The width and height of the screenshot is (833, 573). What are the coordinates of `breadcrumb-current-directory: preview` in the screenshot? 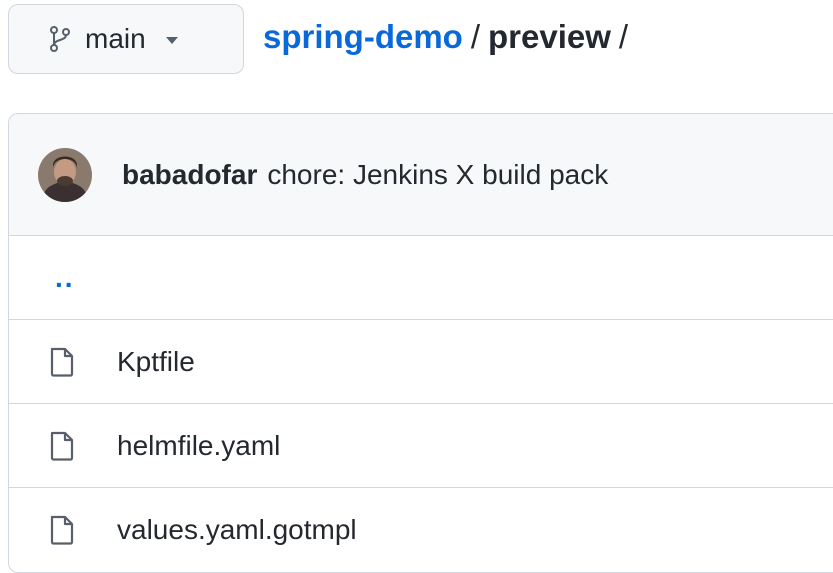 It's located at (549, 36).